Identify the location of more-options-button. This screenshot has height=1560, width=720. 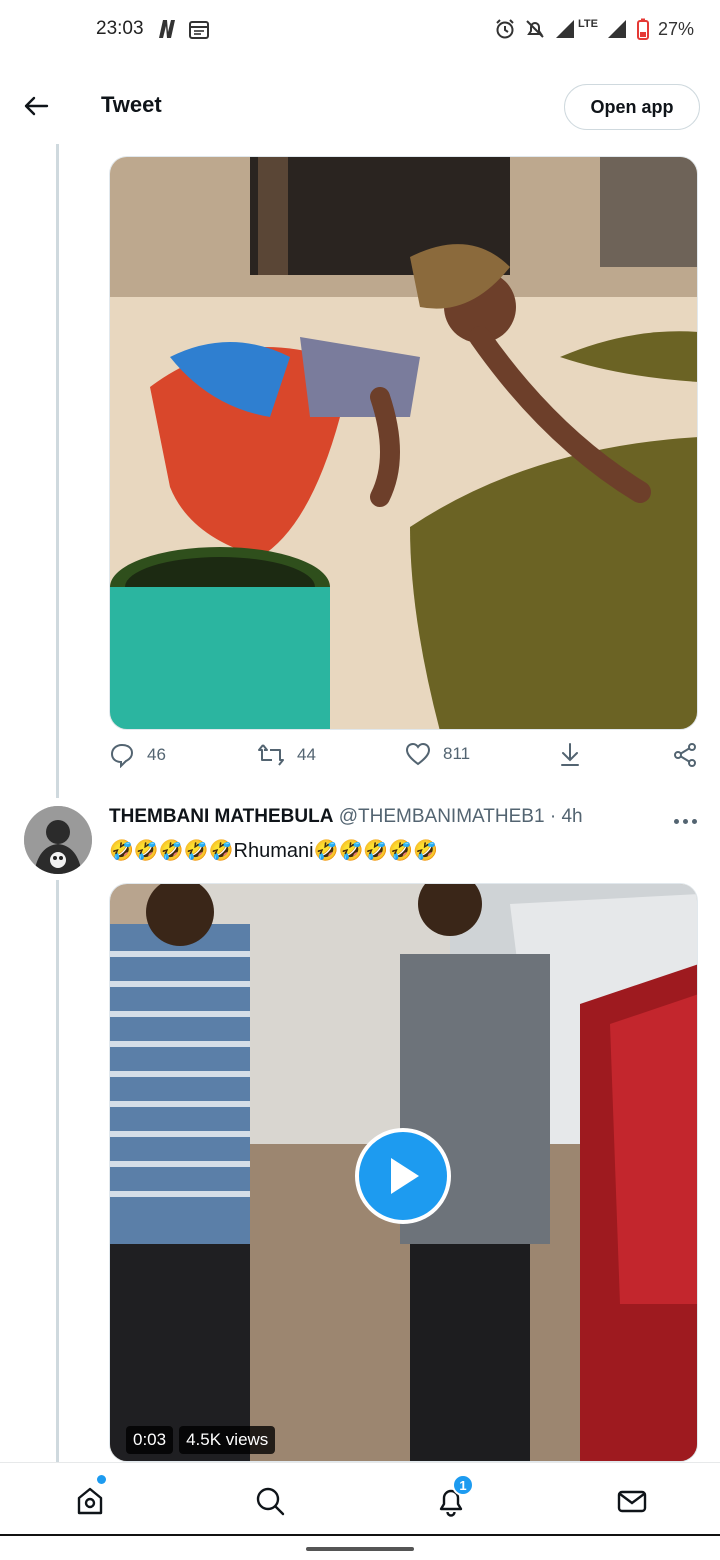
(685, 821).